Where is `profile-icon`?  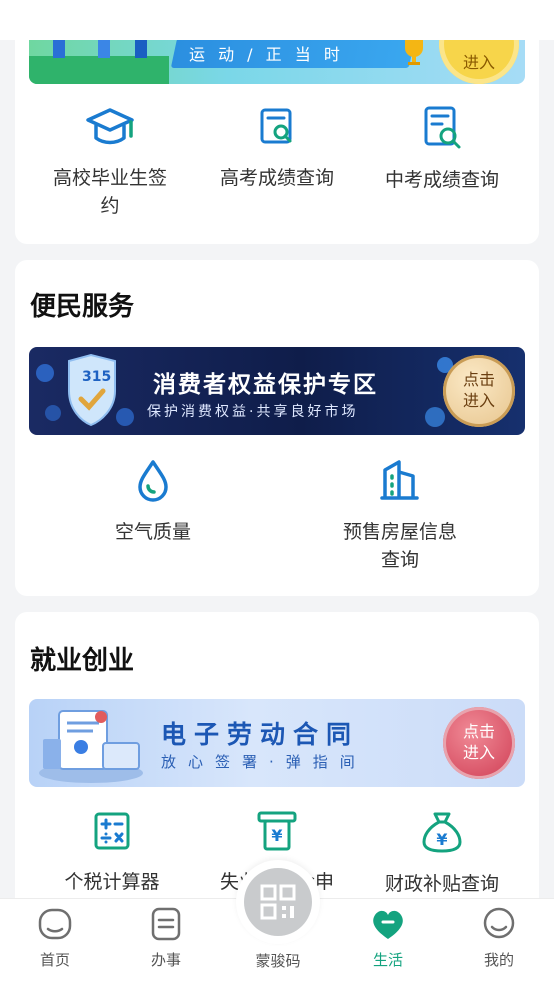 profile-icon is located at coordinates (499, 923).